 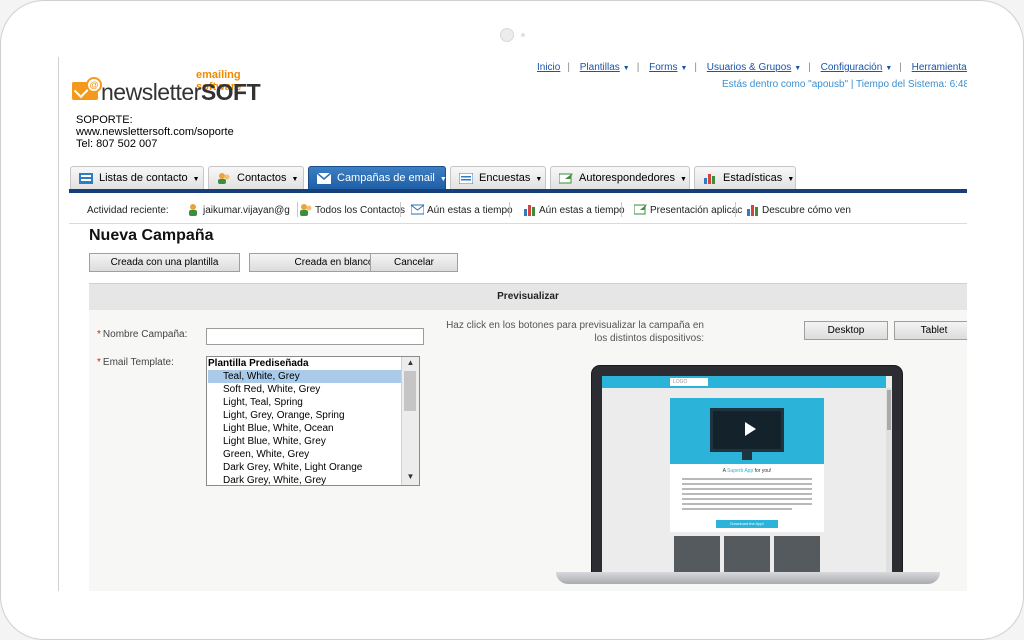 What do you see at coordinates (749, 67) in the screenshot?
I see `nav-usuarios-grupos: Usuarios & Grupos` at bounding box center [749, 67].